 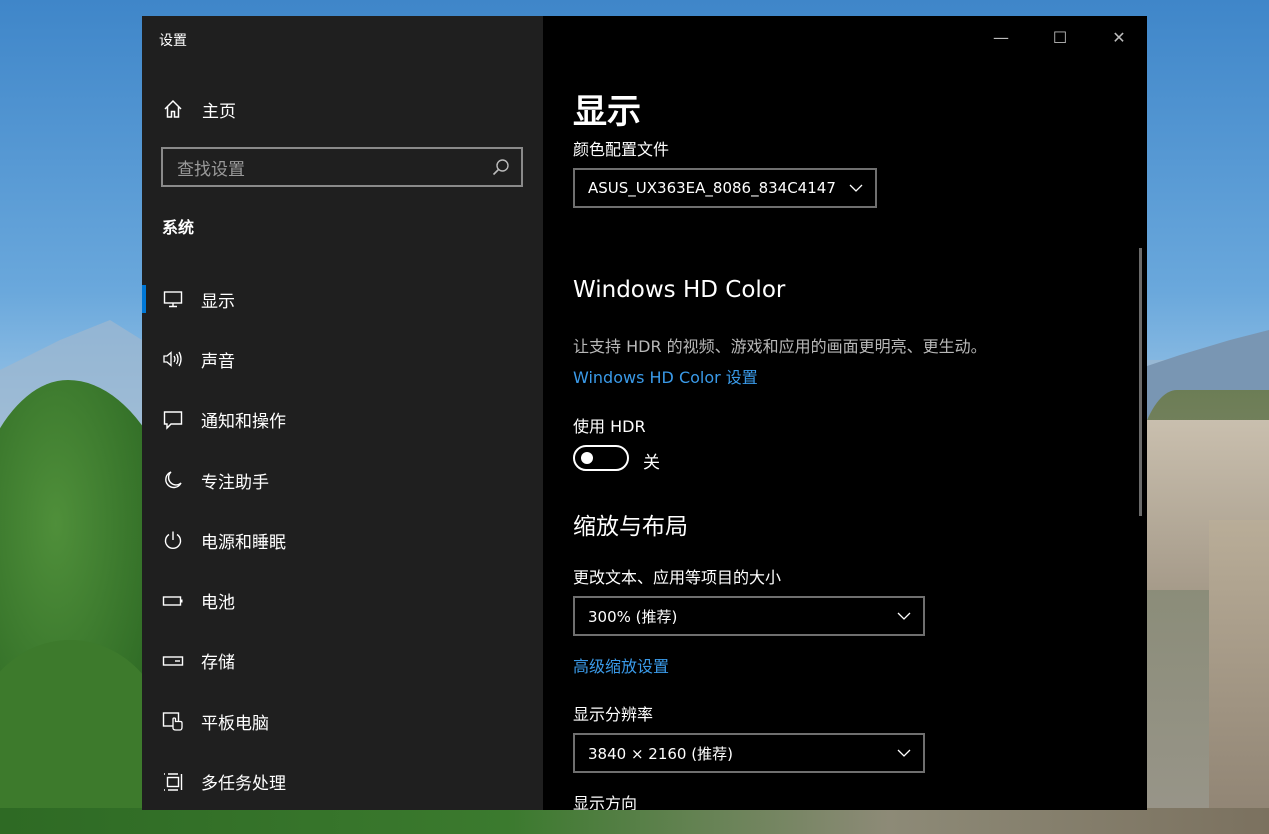 I want to click on scale-size-label: 更改文本、应用等项目的大小, so click(x=677, y=577).